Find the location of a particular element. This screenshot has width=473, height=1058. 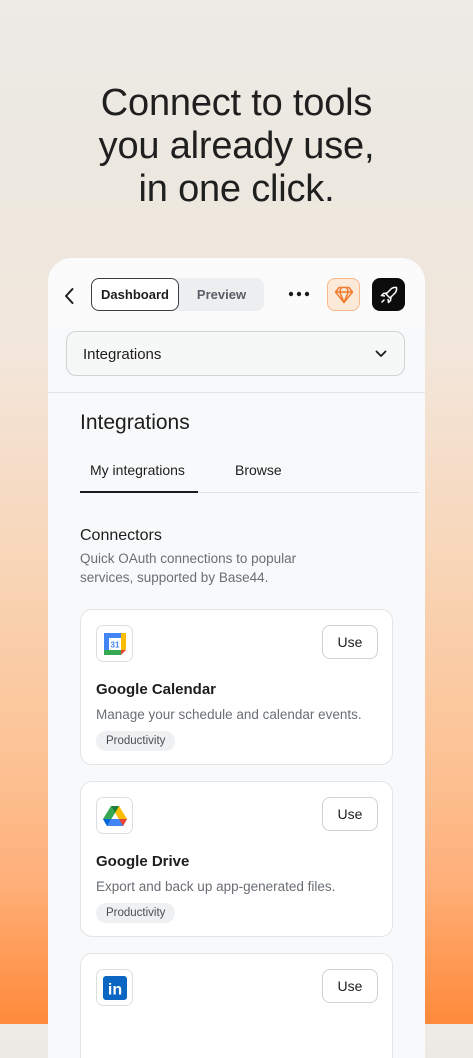

rocket-icon is located at coordinates (388, 294).